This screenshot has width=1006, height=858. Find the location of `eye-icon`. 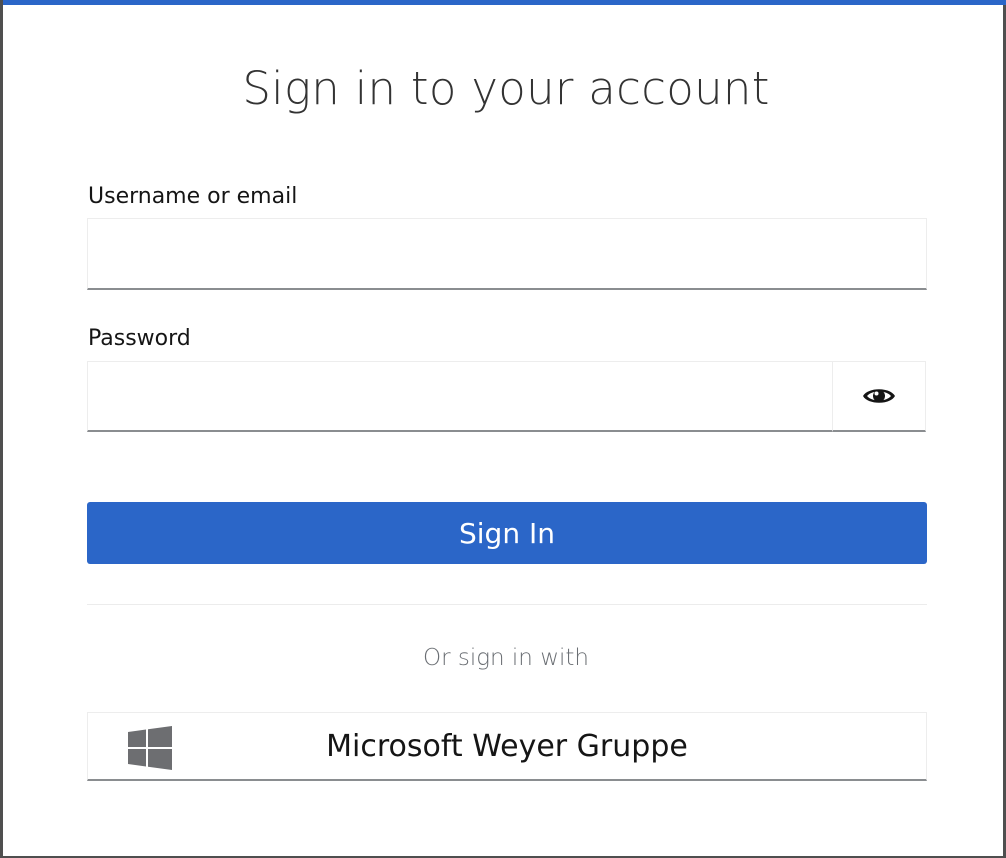

eye-icon is located at coordinates (879, 396).